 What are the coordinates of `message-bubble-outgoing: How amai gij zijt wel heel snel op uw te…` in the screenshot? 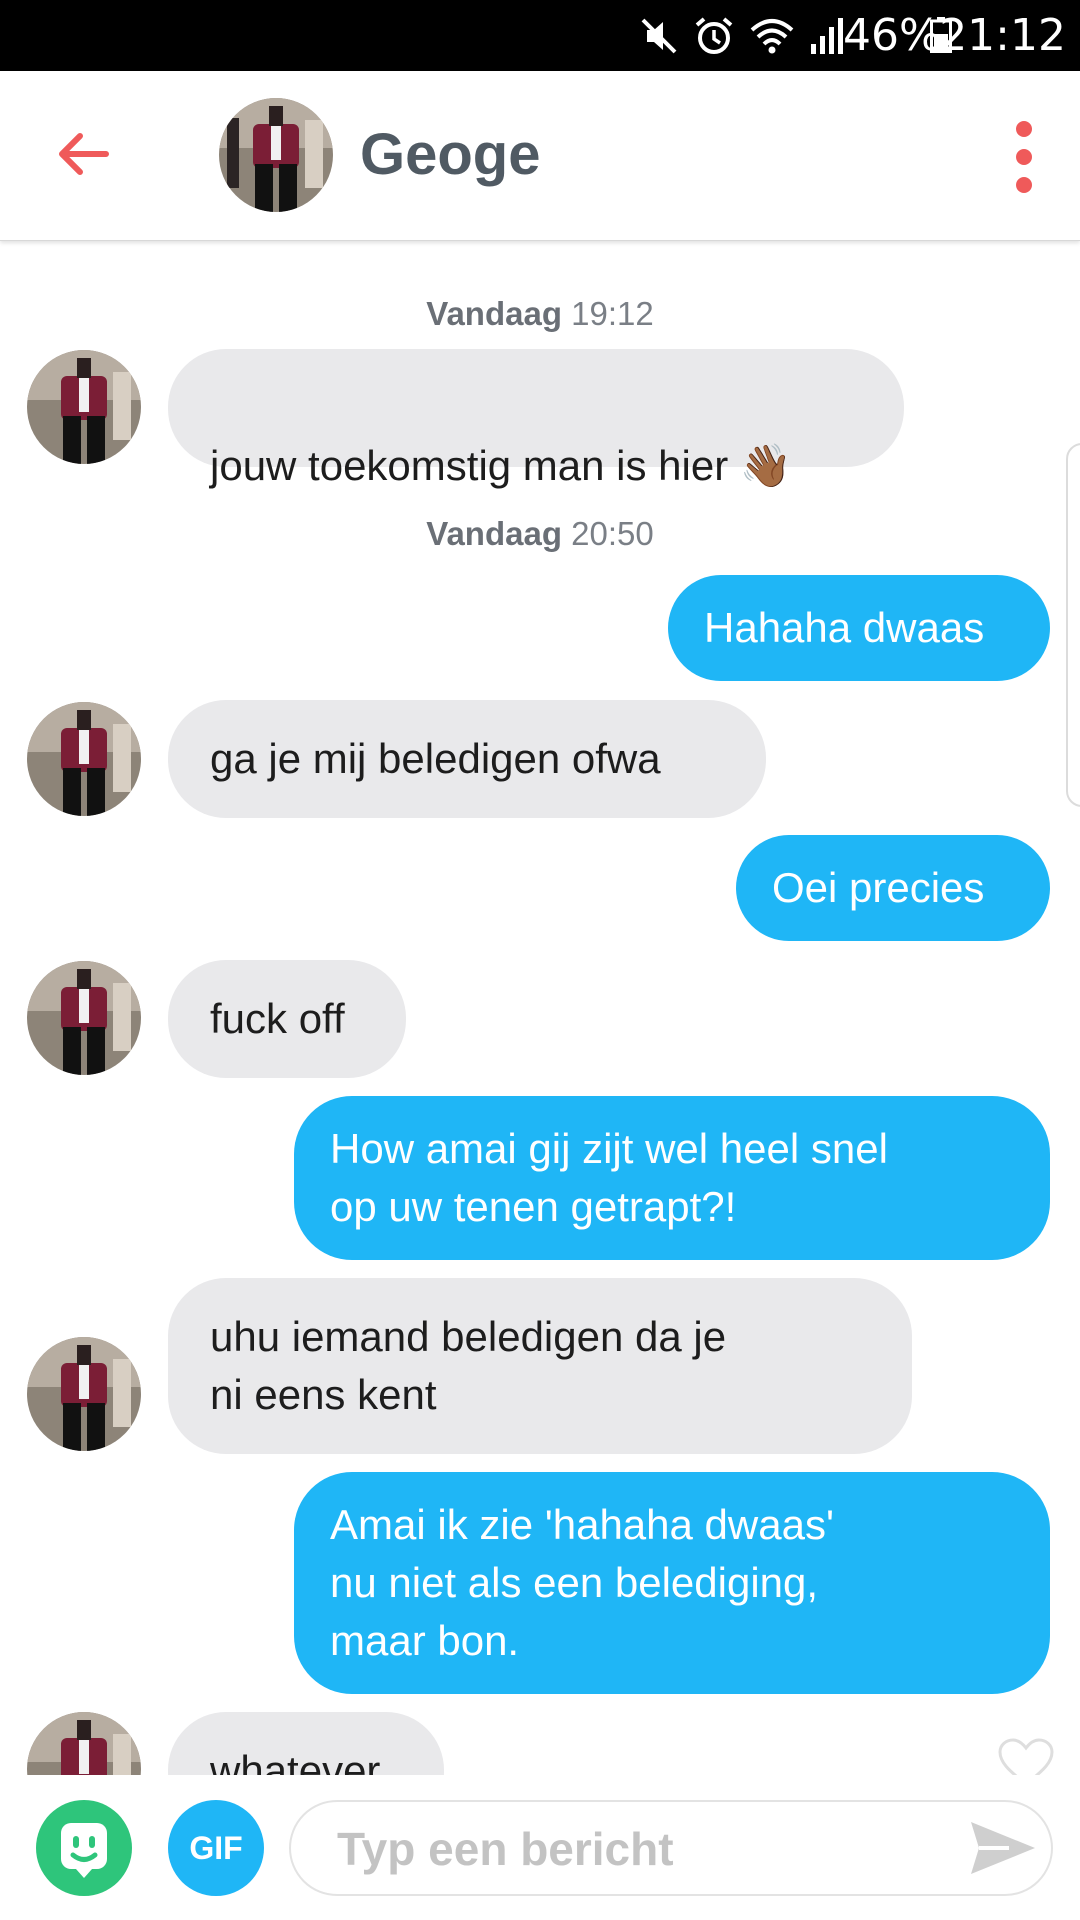 It's located at (672, 1178).